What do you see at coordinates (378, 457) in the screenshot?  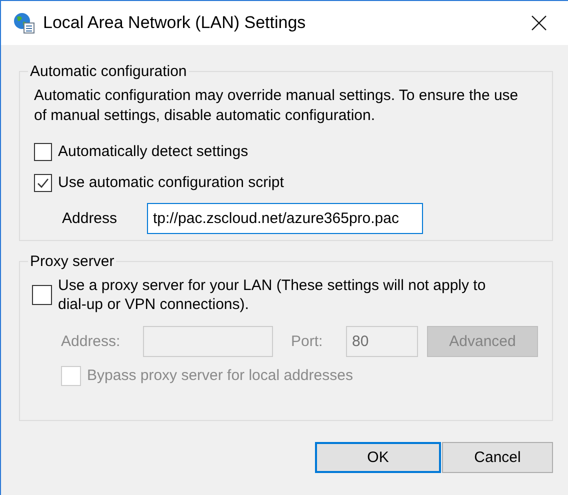 I see `dialog-button: OK` at bounding box center [378, 457].